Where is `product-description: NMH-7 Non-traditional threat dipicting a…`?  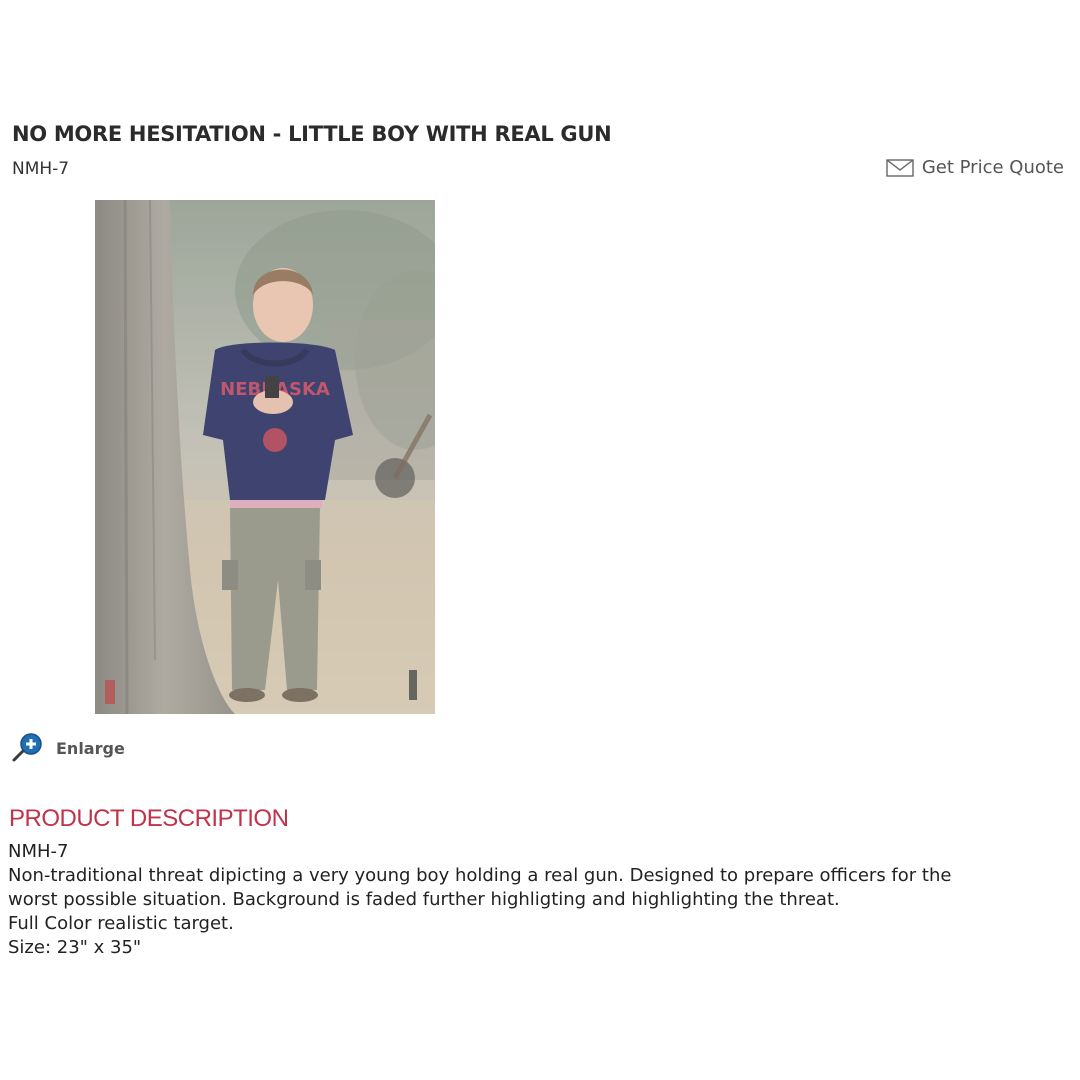
product-description: NMH-7 Non-traditional threat dipicting a… is located at coordinates (528, 900).